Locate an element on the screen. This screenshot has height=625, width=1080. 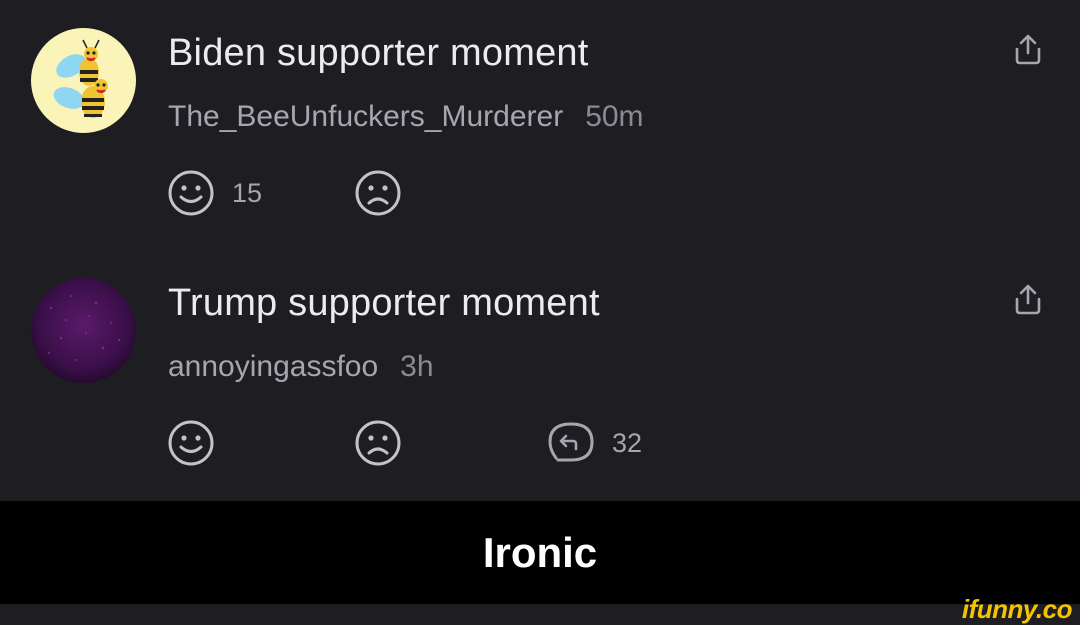
username: The_BeeUnfuckers_Murderer is located at coordinates (365, 116).